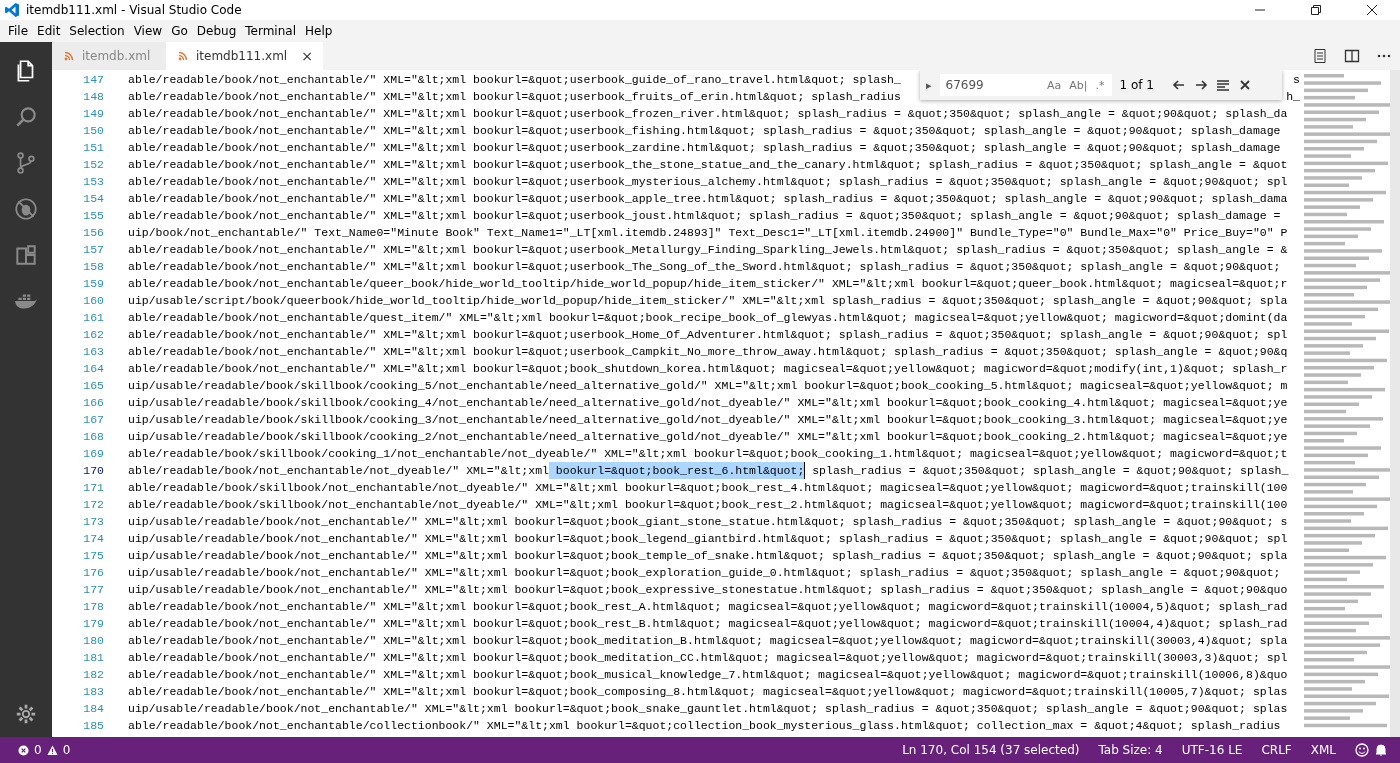 The image size is (1400, 763). What do you see at coordinates (1352, 56) in the screenshot?
I see `split-editor-icon` at bounding box center [1352, 56].